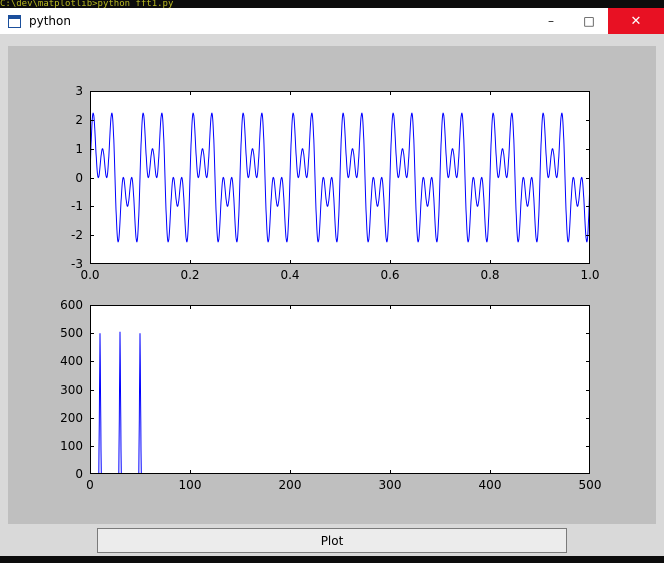 Image resolution: width=664 pixels, height=563 pixels. What do you see at coordinates (390, 485) in the screenshot?
I see `x-tick-label: 300` at bounding box center [390, 485].